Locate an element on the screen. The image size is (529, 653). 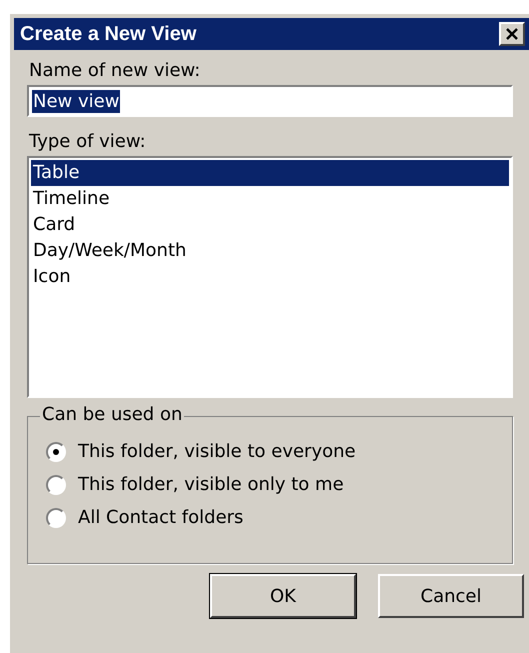
list-item: Day/Week/Month is located at coordinates (270, 251).